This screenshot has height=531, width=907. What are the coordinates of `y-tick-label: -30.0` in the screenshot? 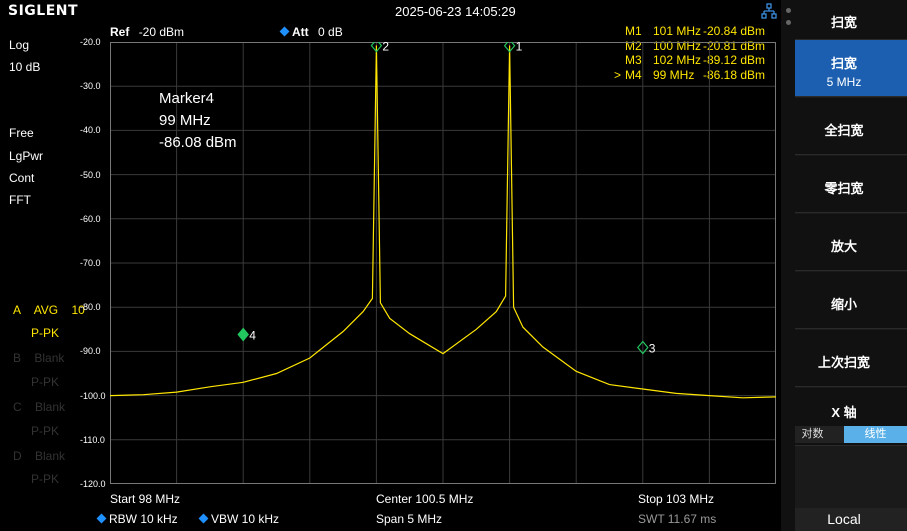 It's located at (90, 86).